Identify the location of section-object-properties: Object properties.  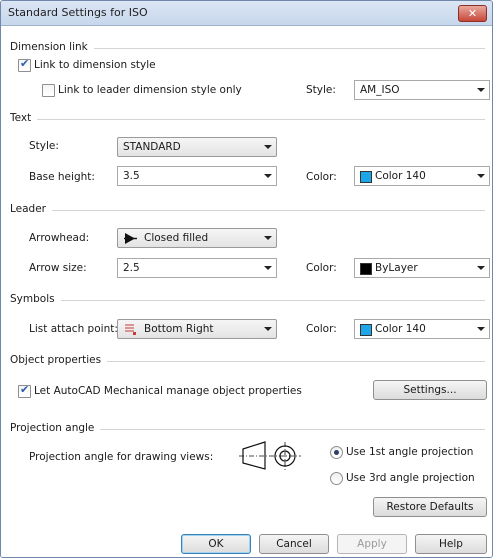
(246, 361).